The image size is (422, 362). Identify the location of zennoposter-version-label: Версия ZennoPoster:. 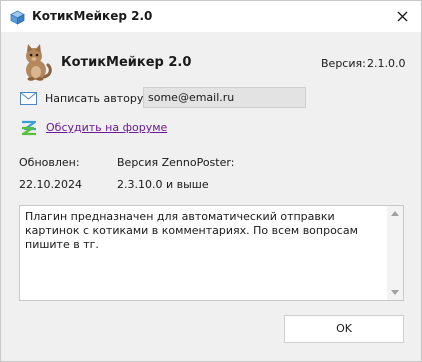
(176, 162).